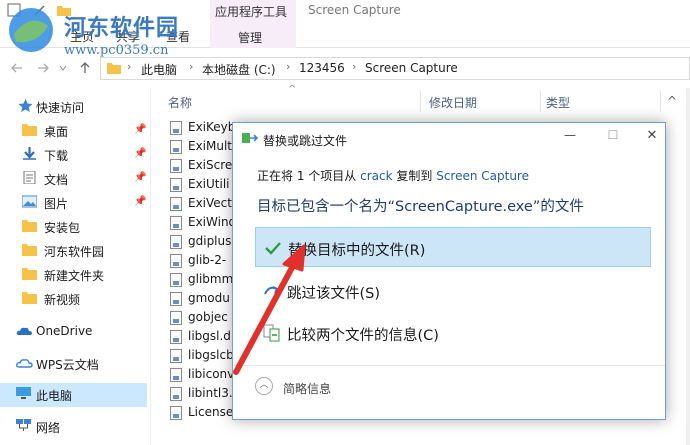 Image resolution: width=690 pixels, height=445 pixels. Describe the element at coordinates (393, 175) in the screenshot. I see `copy-status-text: 正在将 1 个项目从 crack 复制到 Screen Capture` at that location.